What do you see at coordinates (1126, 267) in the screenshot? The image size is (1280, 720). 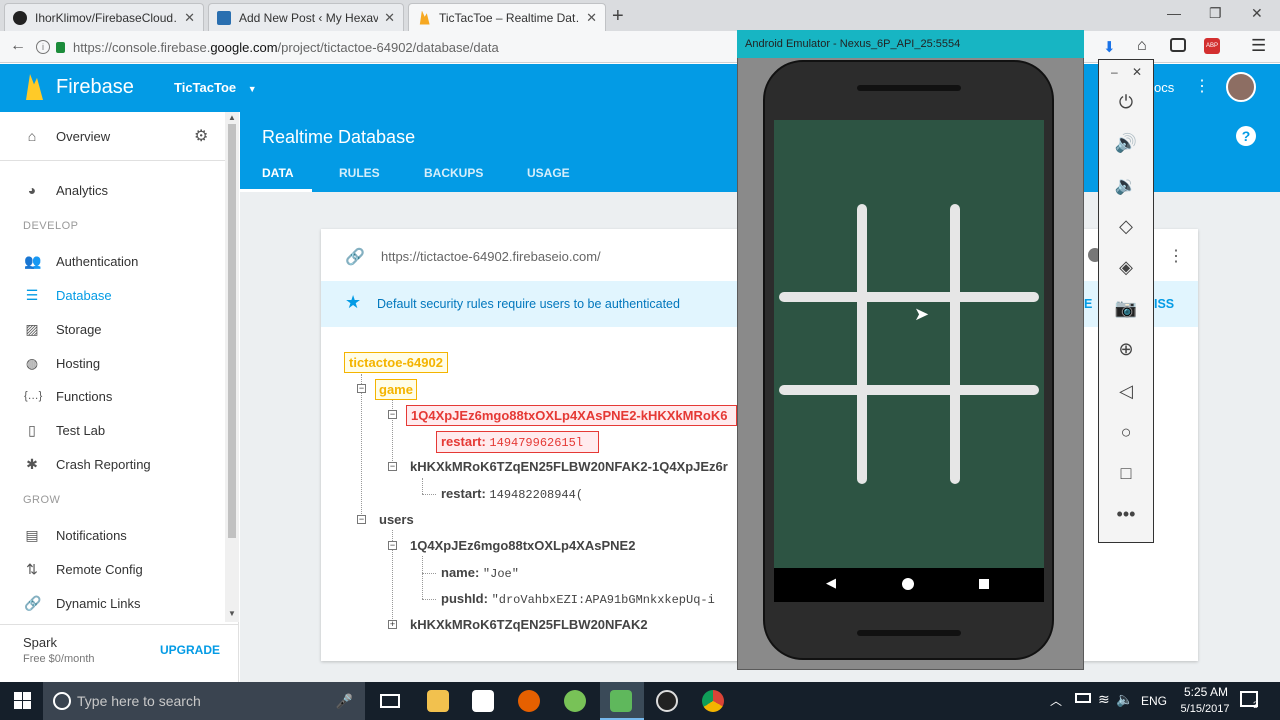 I see `rotate-right-icon: ◈` at bounding box center [1126, 267].